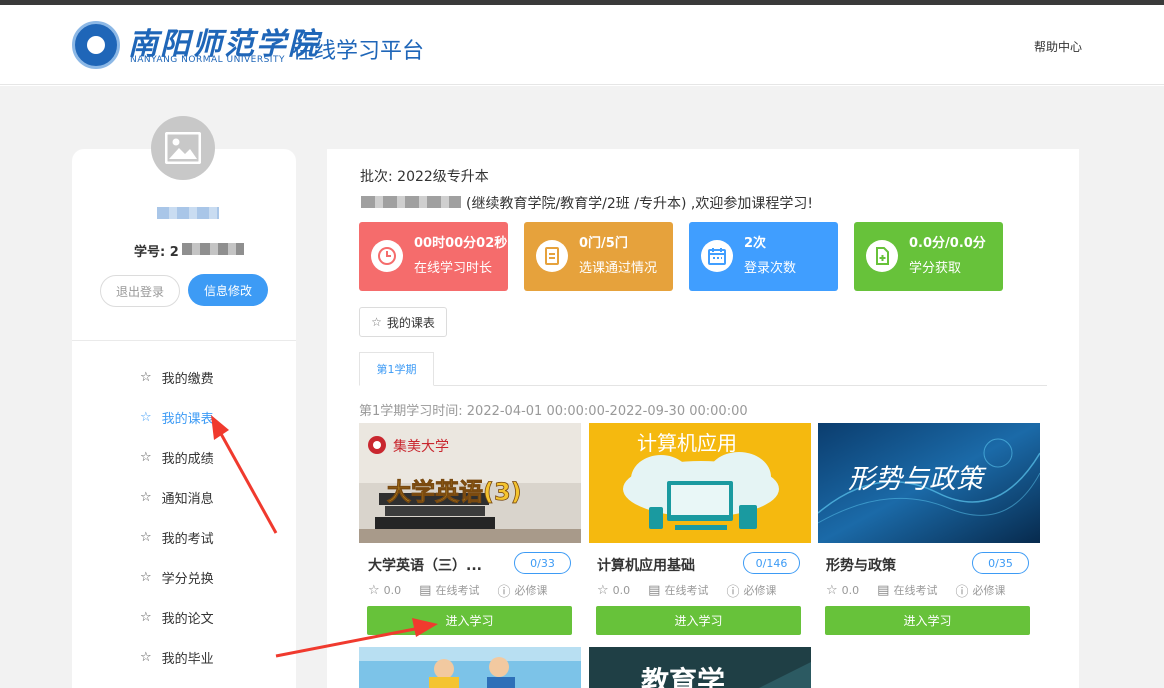 The image size is (1164, 688). What do you see at coordinates (646, 565) in the screenshot?
I see `course-title: 计算机应用基础` at bounding box center [646, 565].